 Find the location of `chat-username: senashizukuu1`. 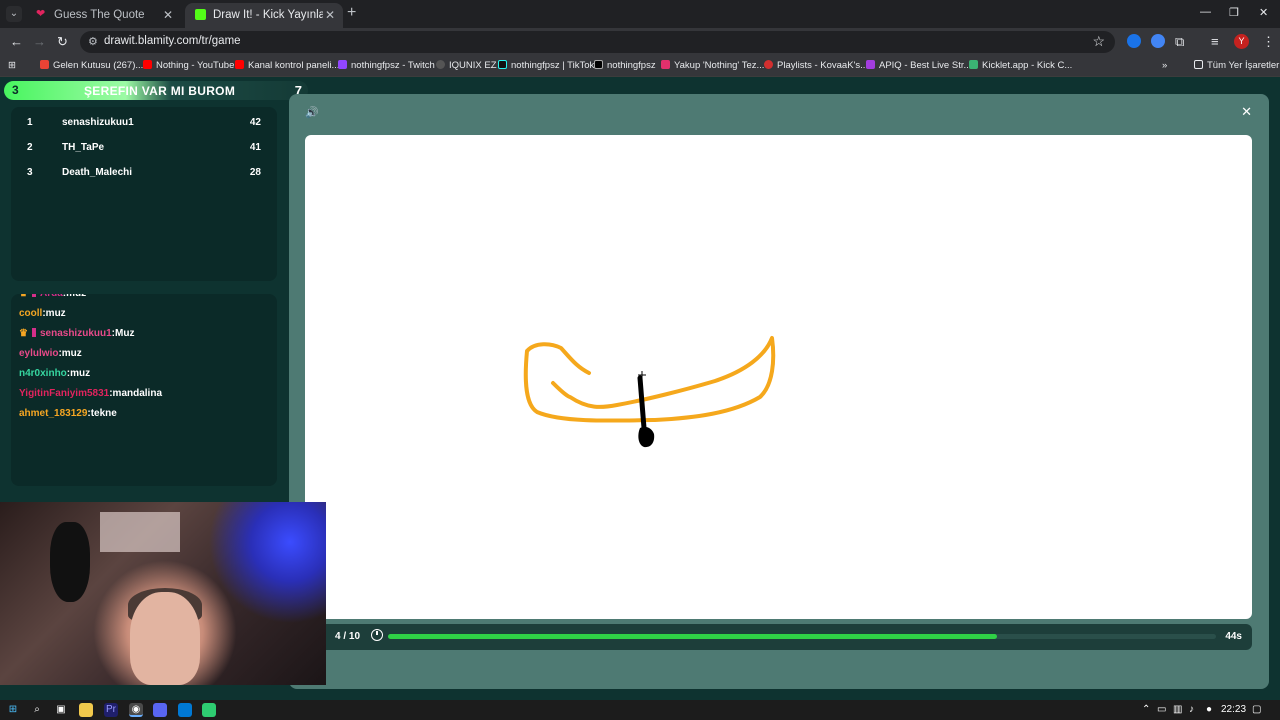

chat-username: senashizukuu1 is located at coordinates (76, 333).